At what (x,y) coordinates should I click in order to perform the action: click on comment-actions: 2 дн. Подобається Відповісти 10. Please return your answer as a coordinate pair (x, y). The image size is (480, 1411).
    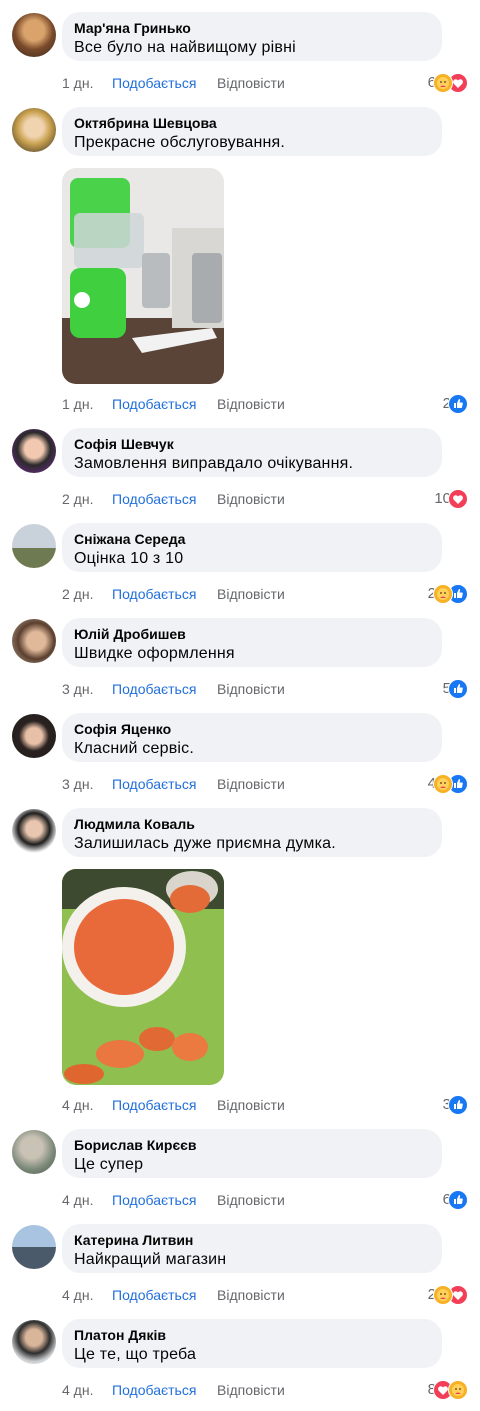
    Looking at the image, I should click on (265, 499).